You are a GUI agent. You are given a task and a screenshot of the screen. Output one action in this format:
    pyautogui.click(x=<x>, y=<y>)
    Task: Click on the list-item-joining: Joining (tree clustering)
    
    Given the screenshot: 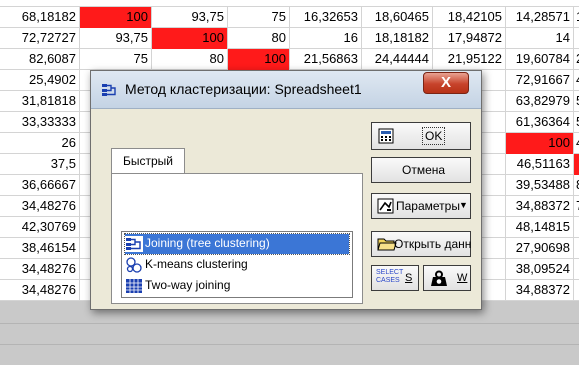 What is the action you would take?
    pyautogui.click(x=237, y=244)
    